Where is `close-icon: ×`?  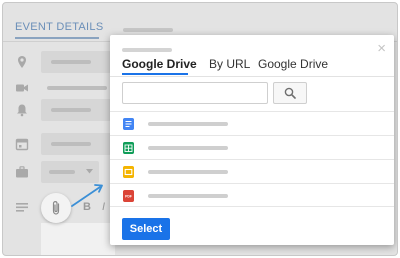
close-icon: × is located at coordinates (381, 48).